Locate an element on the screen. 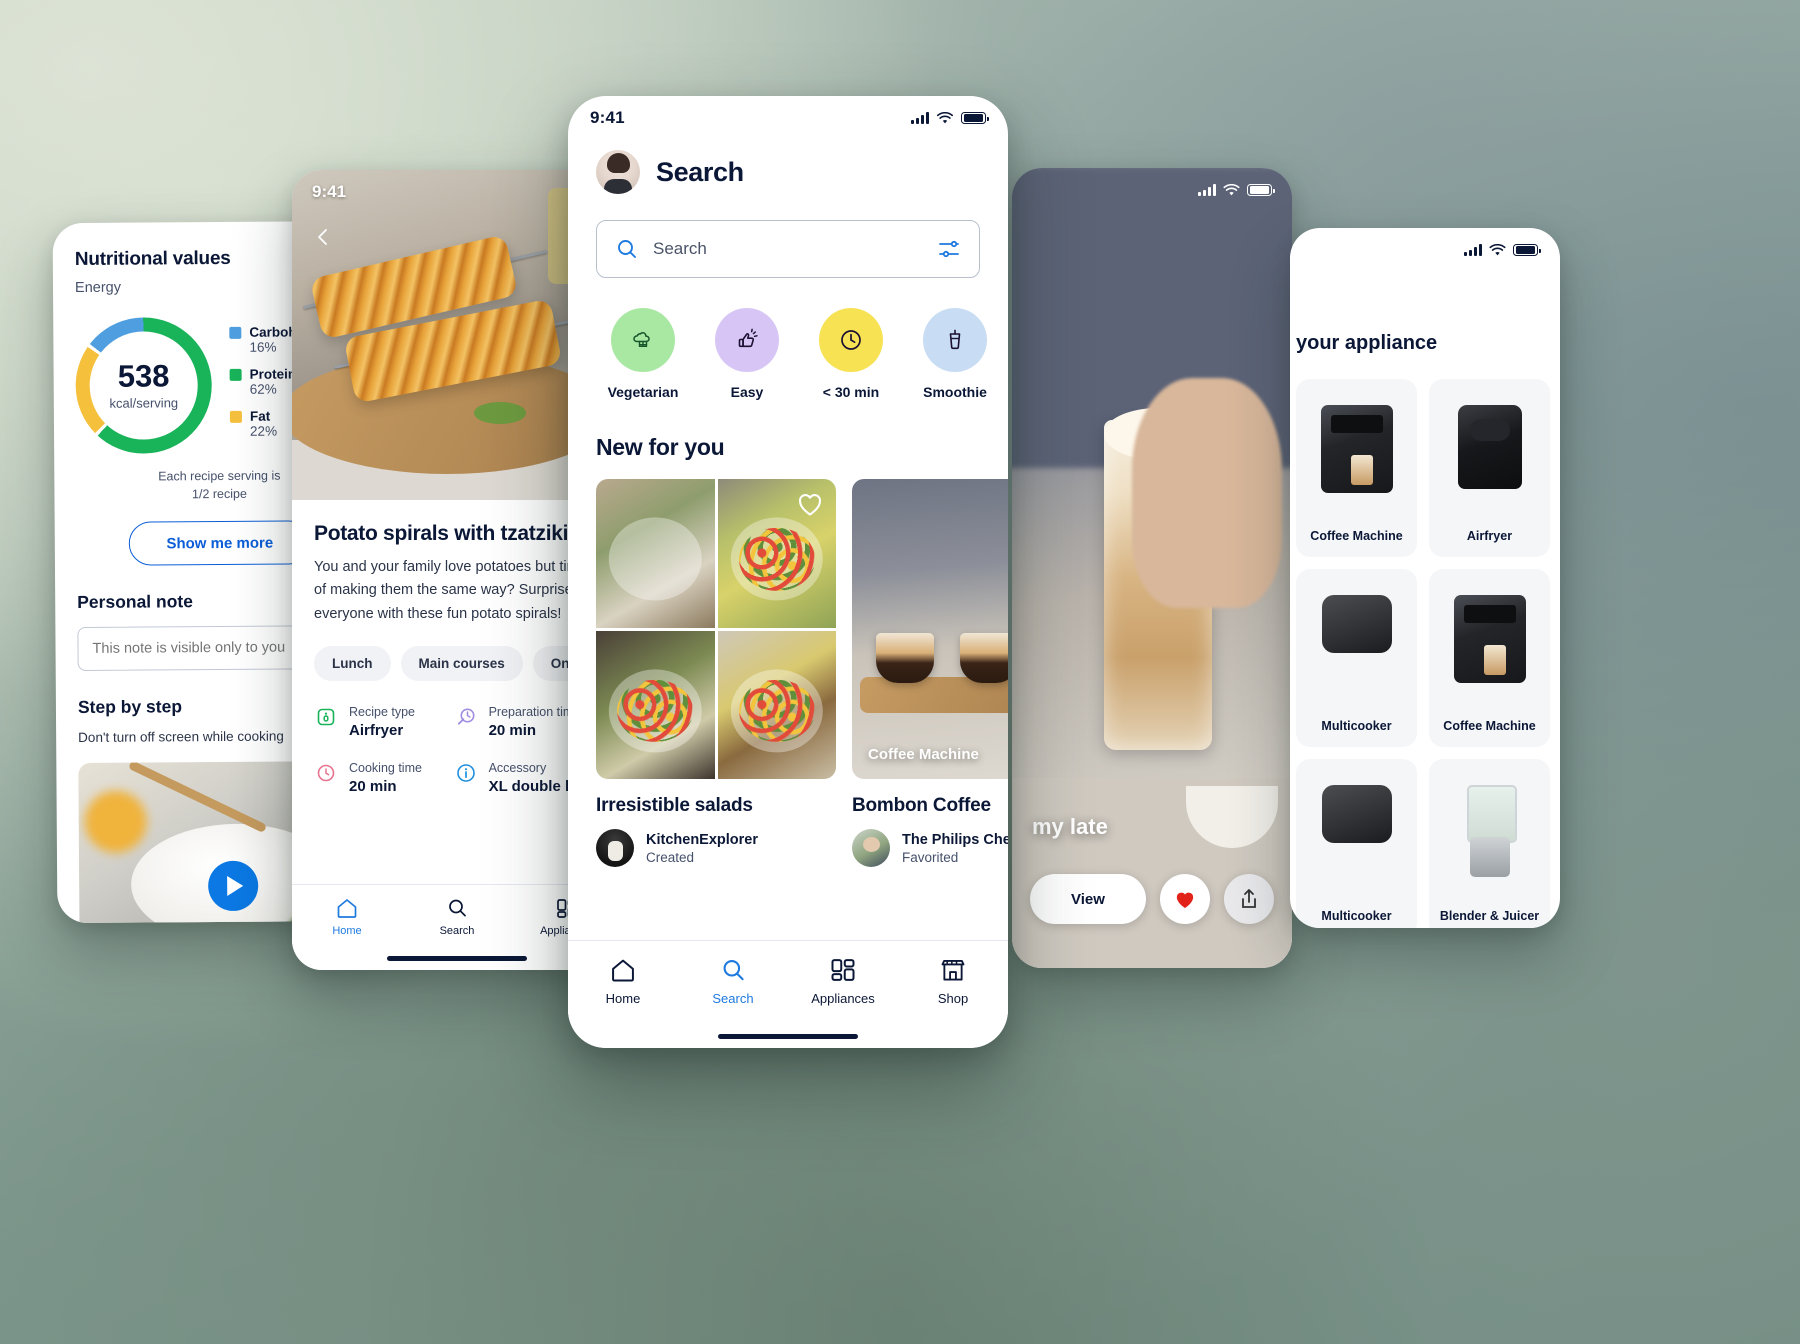  tag-chip: Lunch is located at coordinates (352, 664).